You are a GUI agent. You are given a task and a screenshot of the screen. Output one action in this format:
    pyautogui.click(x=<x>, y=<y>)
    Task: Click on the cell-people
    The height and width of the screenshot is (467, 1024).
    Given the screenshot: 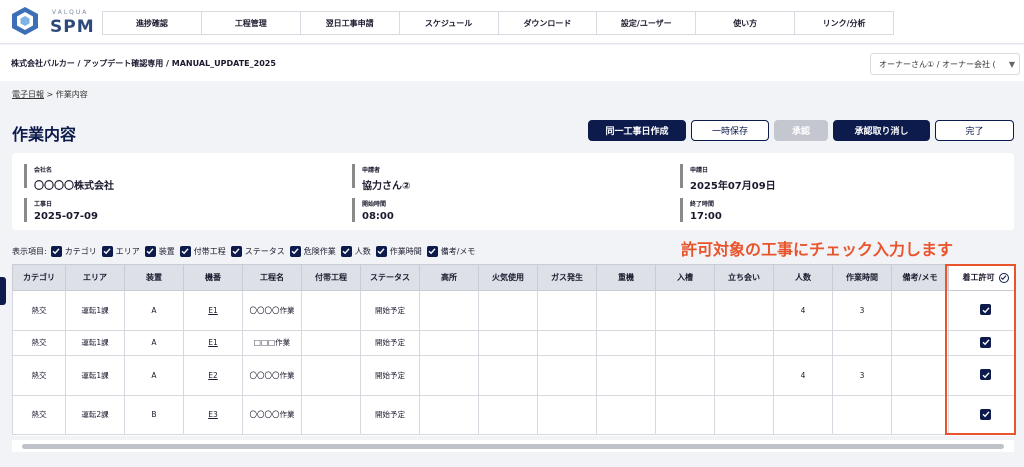 What is the action you would take?
    pyautogui.click(x=803, y=343)
    